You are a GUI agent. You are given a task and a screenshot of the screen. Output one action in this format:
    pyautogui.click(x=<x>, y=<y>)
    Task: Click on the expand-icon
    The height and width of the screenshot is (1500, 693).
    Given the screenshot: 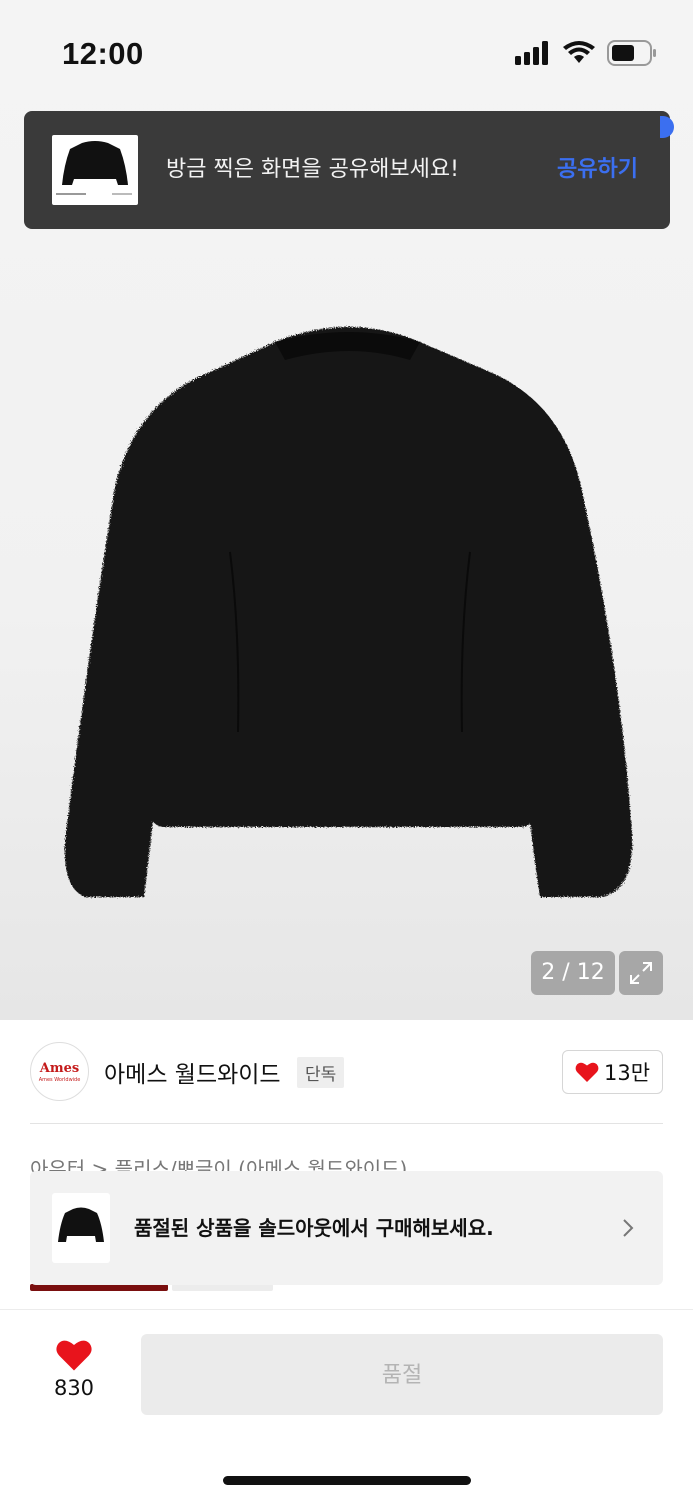 What is the action you would take?
    pyautogui.click(x=641, y=973)
    